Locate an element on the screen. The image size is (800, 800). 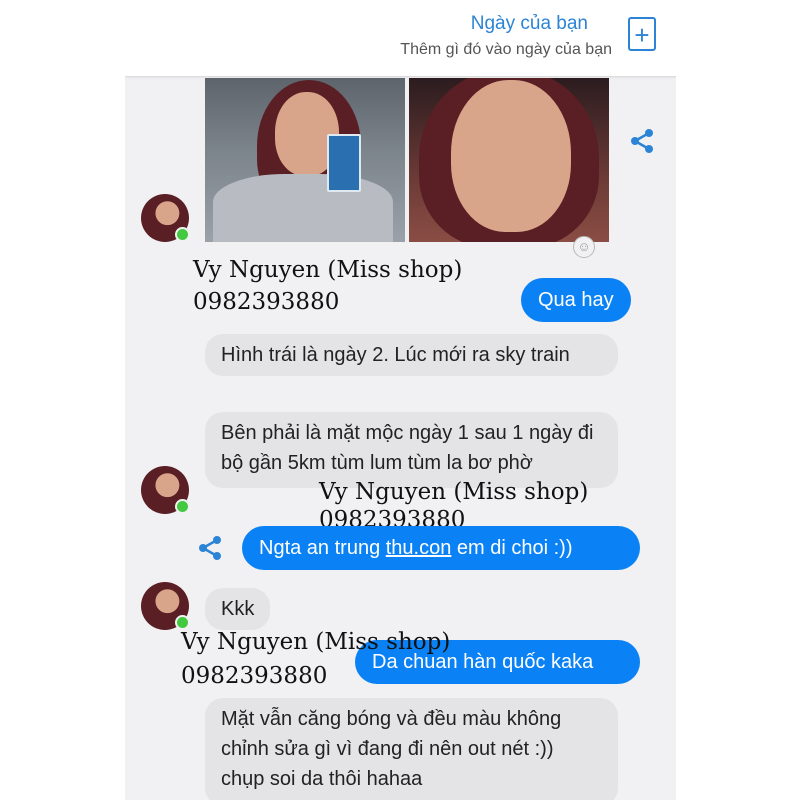
message-out: Ngta an trung thu.con em di choi :)) is located at coordinates (441, 548).